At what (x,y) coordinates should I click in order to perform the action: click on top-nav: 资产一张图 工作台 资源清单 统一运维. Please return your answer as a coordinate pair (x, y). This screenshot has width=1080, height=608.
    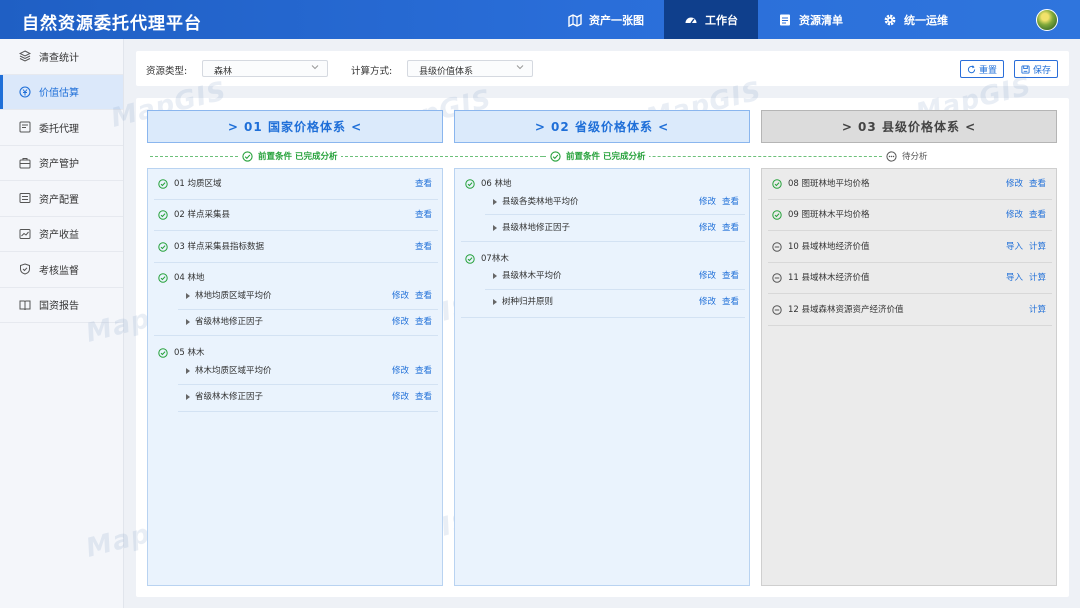
    Looking at the image, I should click on (758, 19).